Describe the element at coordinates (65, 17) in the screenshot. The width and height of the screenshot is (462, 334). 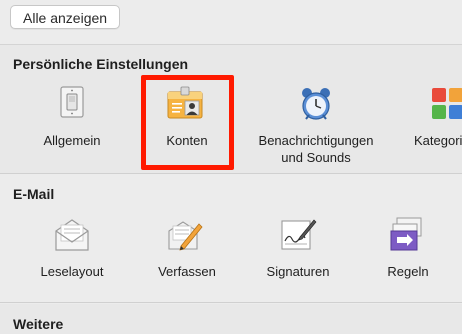
I see `show-all-button: Alle anzeigen` at that location.